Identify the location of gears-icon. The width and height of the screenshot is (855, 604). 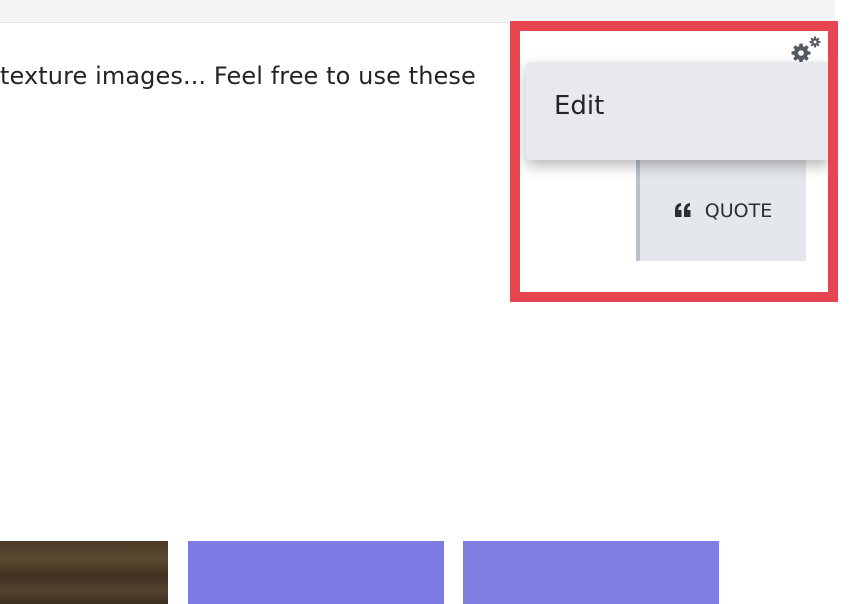
(806, 50).